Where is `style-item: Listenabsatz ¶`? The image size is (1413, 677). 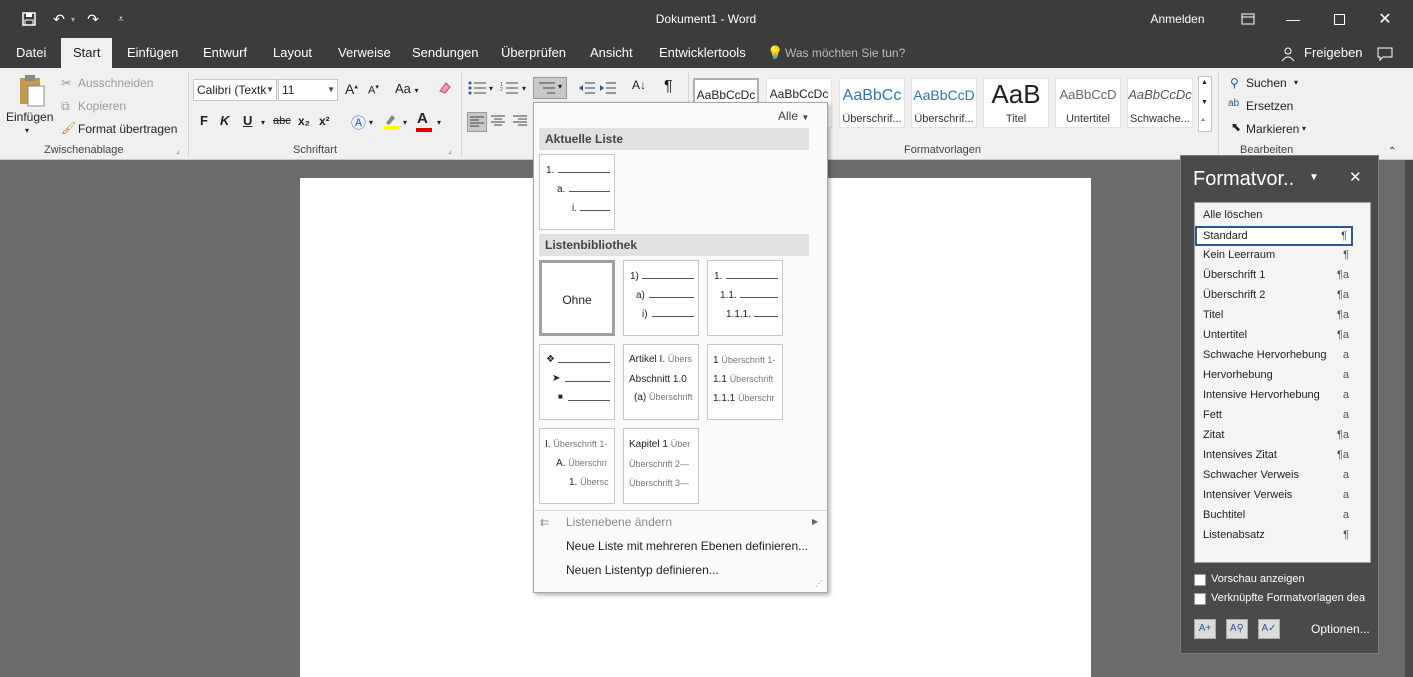
style-item: Listenabsatz ¶ is located at coordinates (1274, 536).